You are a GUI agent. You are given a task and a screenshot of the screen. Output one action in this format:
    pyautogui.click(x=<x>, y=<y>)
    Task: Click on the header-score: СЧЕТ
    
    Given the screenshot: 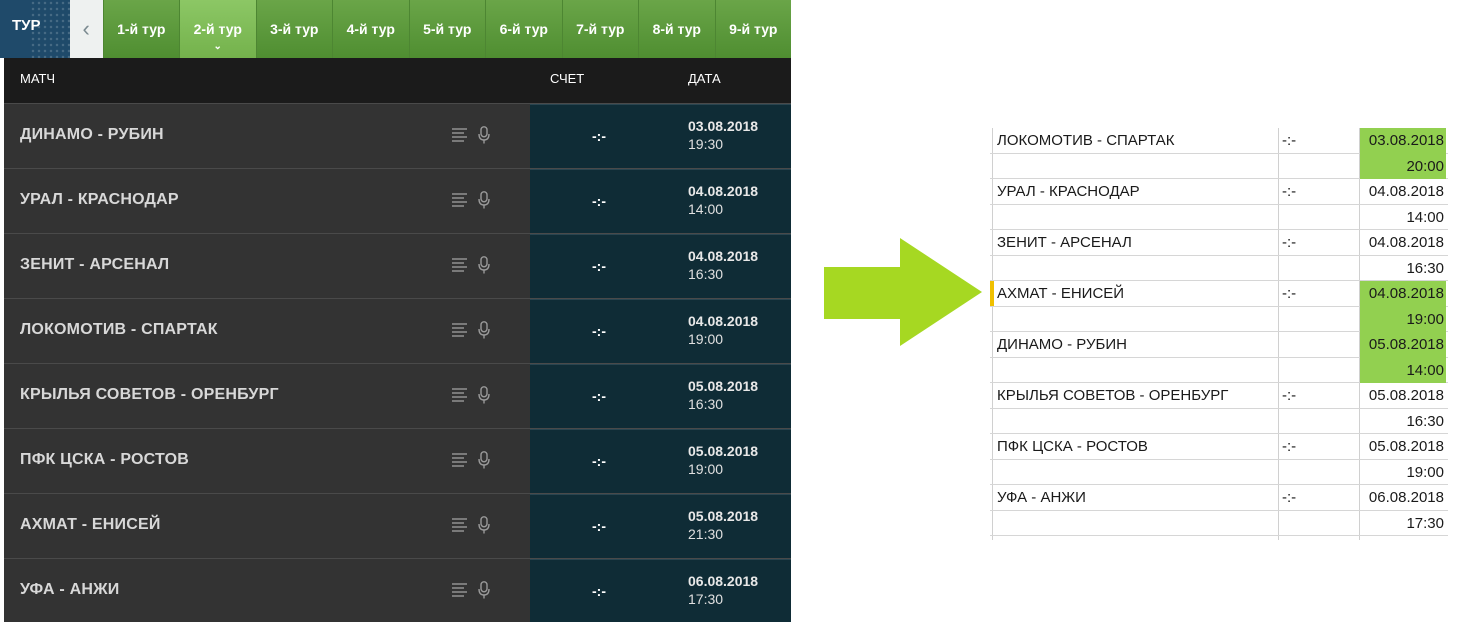 What is the action you would take?
    pyautogui.click(x=567, y=78)
    